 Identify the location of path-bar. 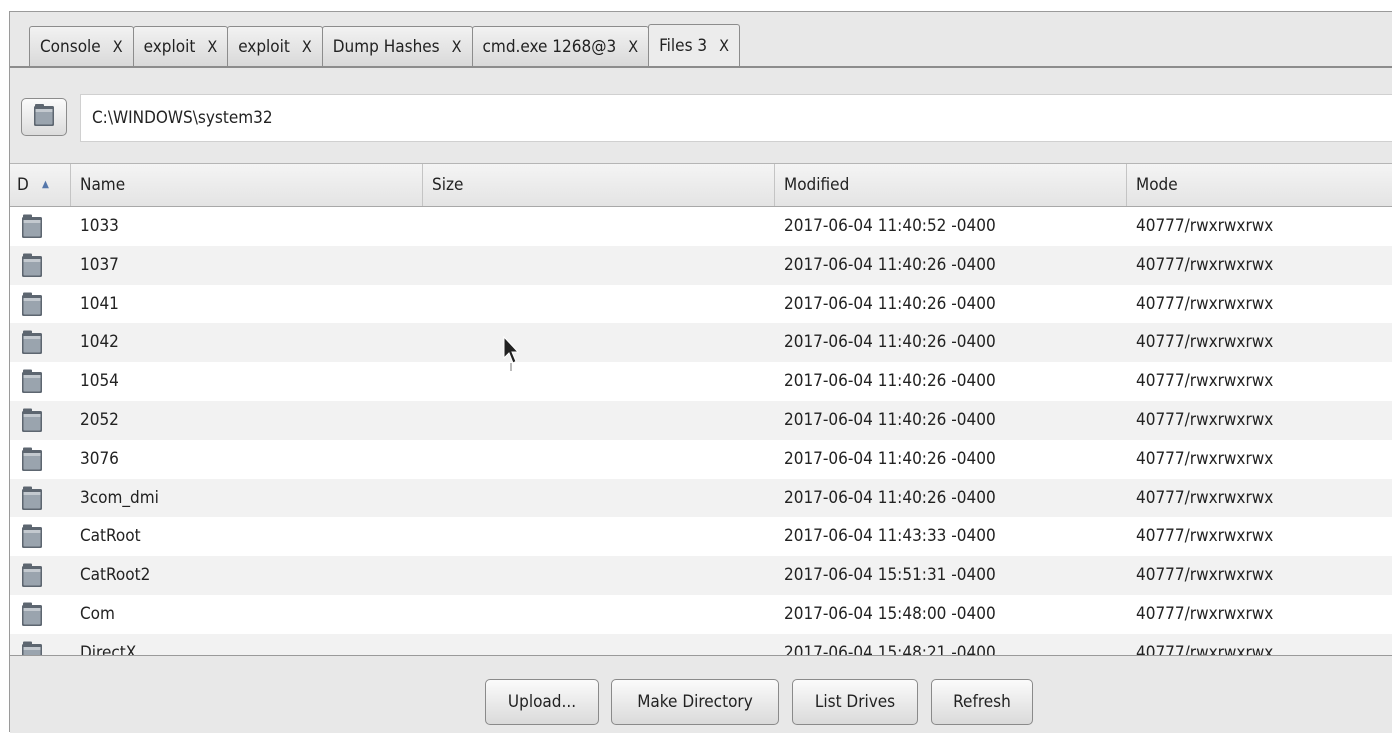
(701, 117).